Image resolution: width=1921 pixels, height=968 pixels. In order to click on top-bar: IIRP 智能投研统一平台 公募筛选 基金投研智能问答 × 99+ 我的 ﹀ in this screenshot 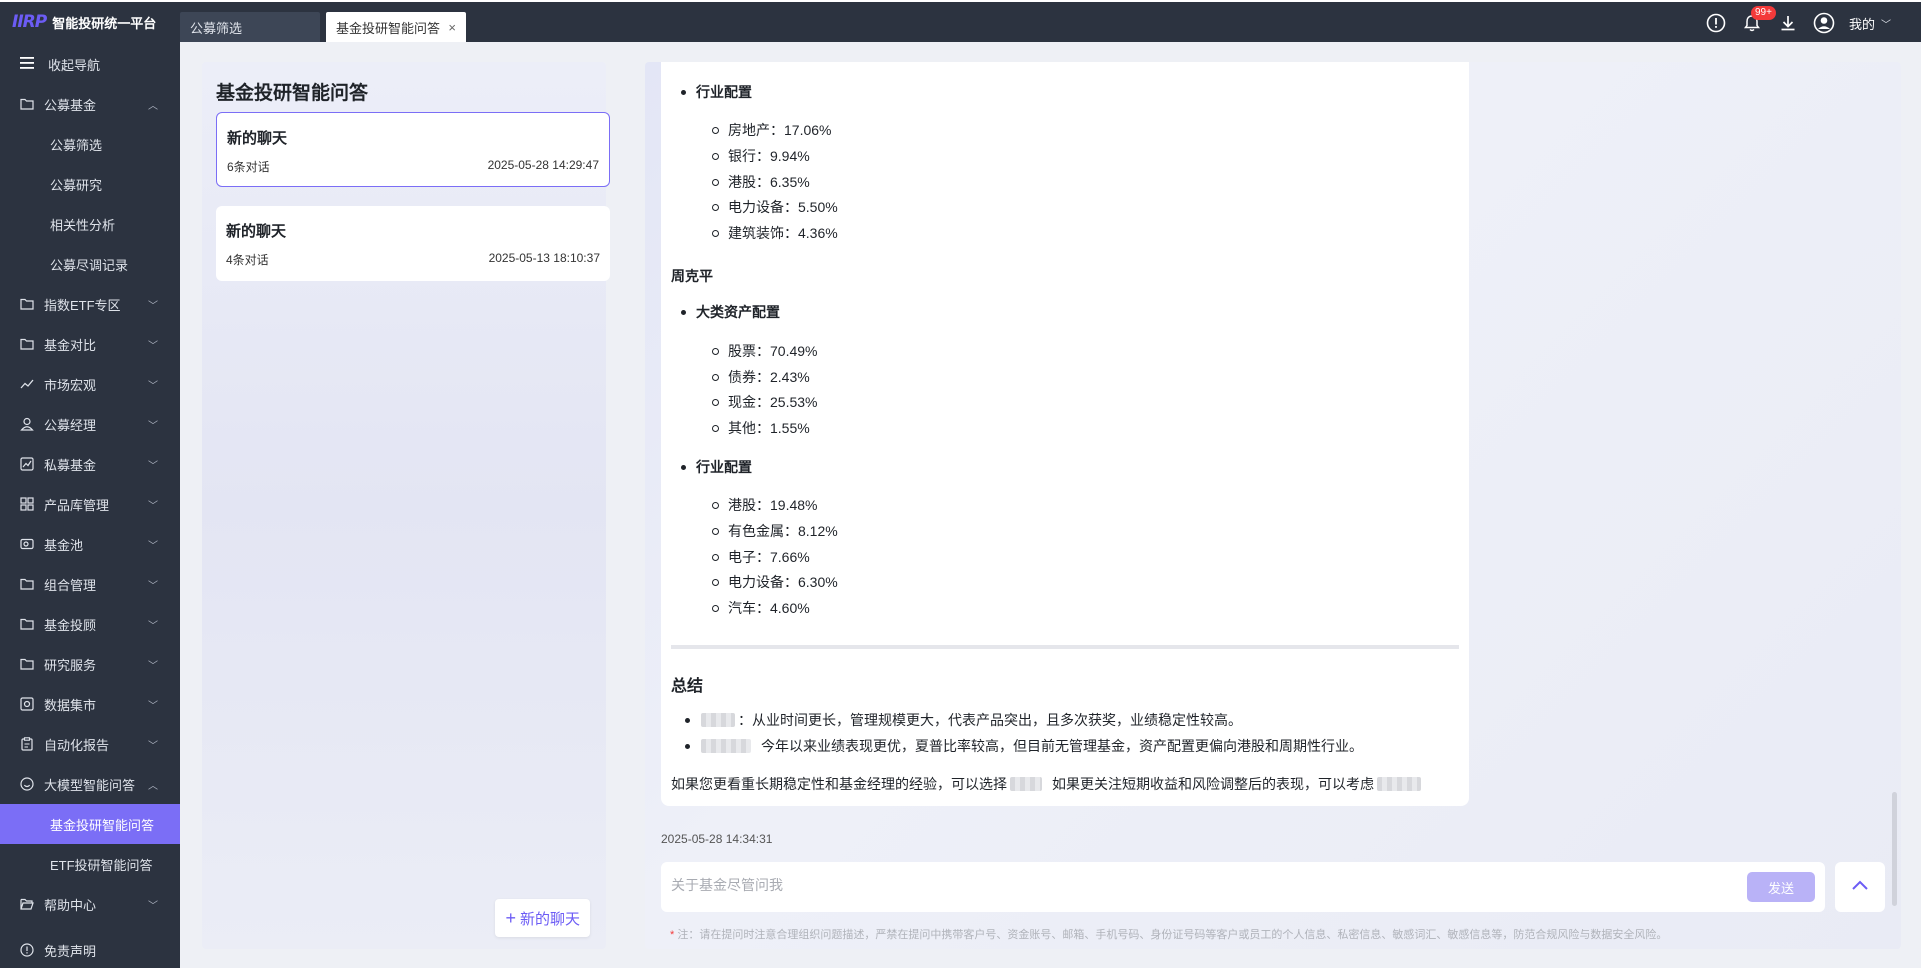, I will do `click(960, 21)`.